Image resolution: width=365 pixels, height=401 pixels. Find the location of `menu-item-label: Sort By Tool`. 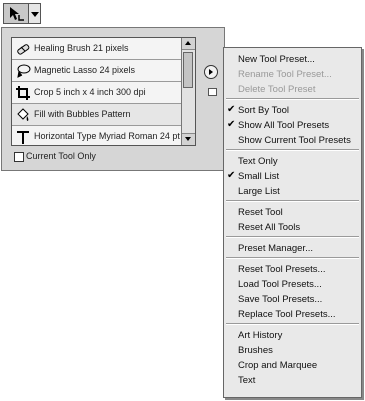

menu-item-label: Sort By Tool is located at coordinates (264, 110).